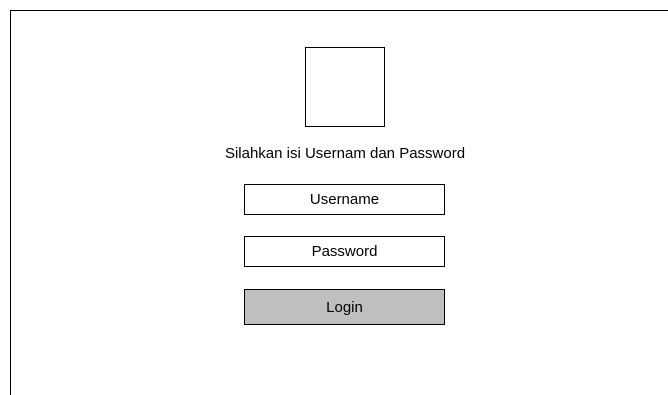 The image size is (668, 395). I want to click on login-button: Login, so click(344, 307).